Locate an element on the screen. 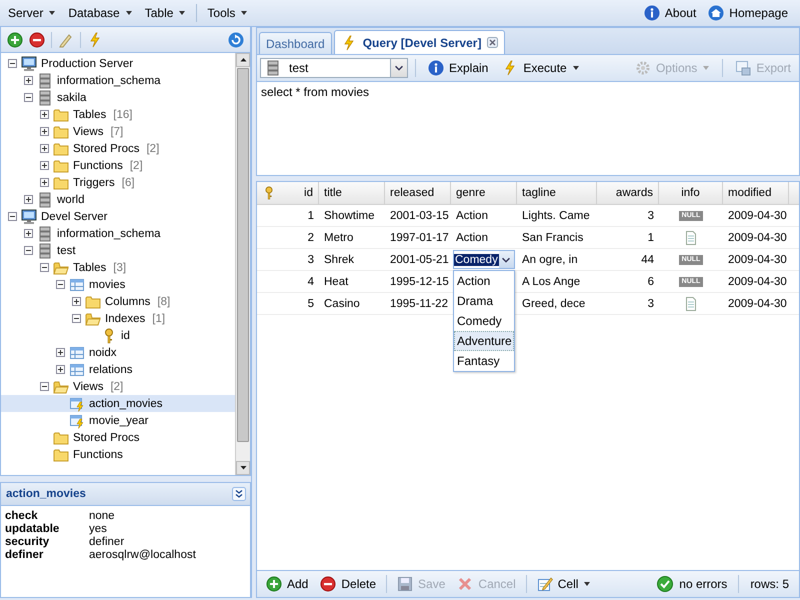 This screenshot has height=600, width=800. table-cell-text: Shrek is located at coordinates (339, 260).